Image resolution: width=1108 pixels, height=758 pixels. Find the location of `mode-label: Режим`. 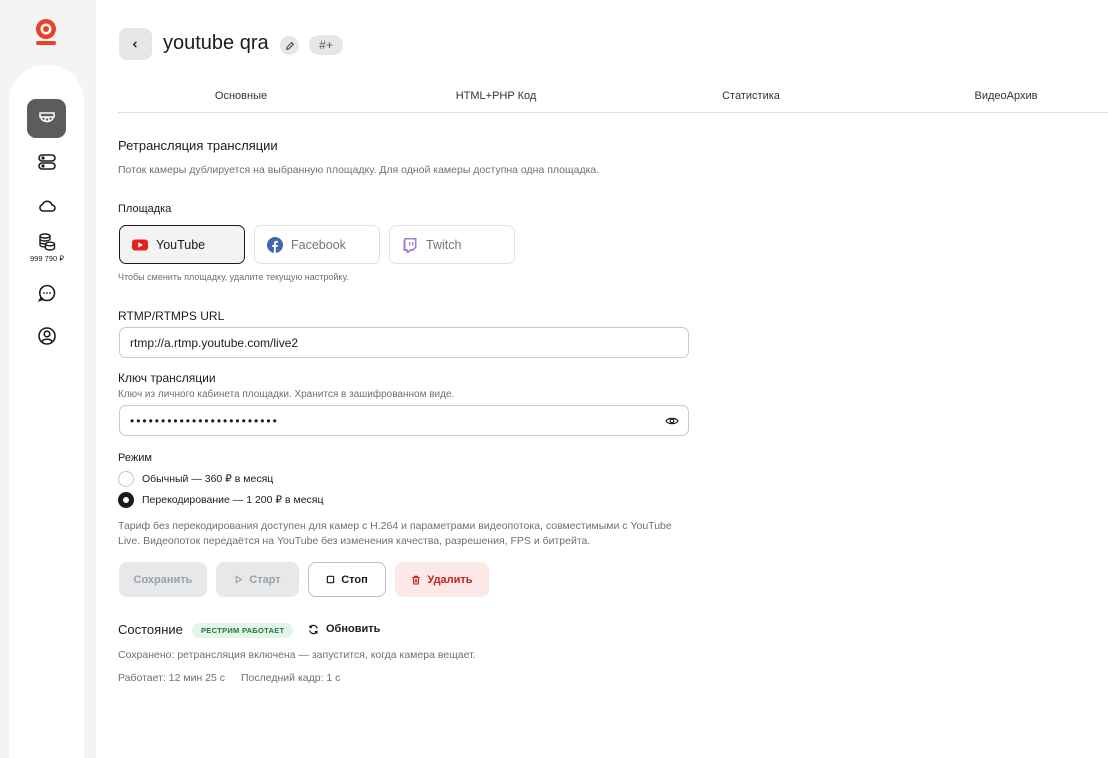

mode-label: Режим is located at coordinates (135, 458).